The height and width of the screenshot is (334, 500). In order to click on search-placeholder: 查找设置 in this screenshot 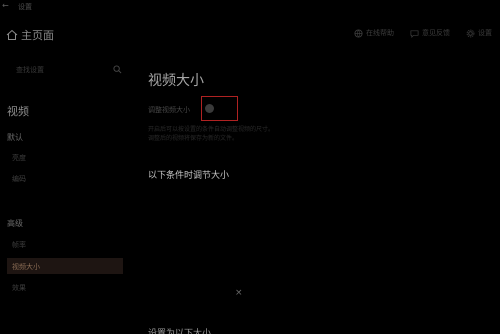, I will do `click(30, 70)`.